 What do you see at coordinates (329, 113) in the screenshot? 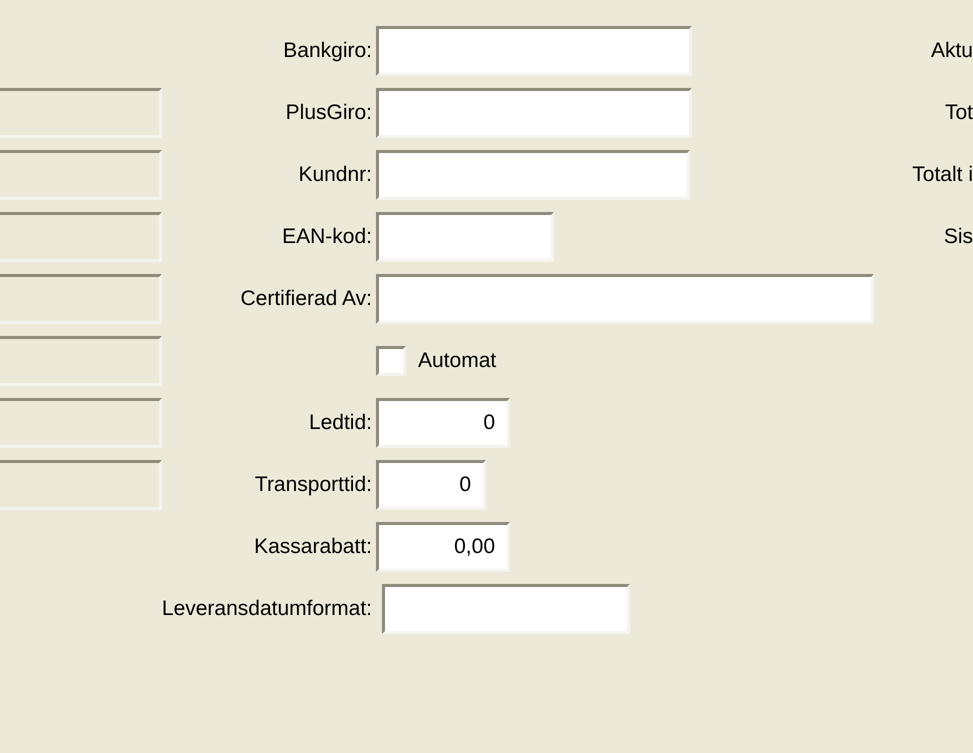
I see `field-label: PlusGiro:` at bounding box center [329, 113].